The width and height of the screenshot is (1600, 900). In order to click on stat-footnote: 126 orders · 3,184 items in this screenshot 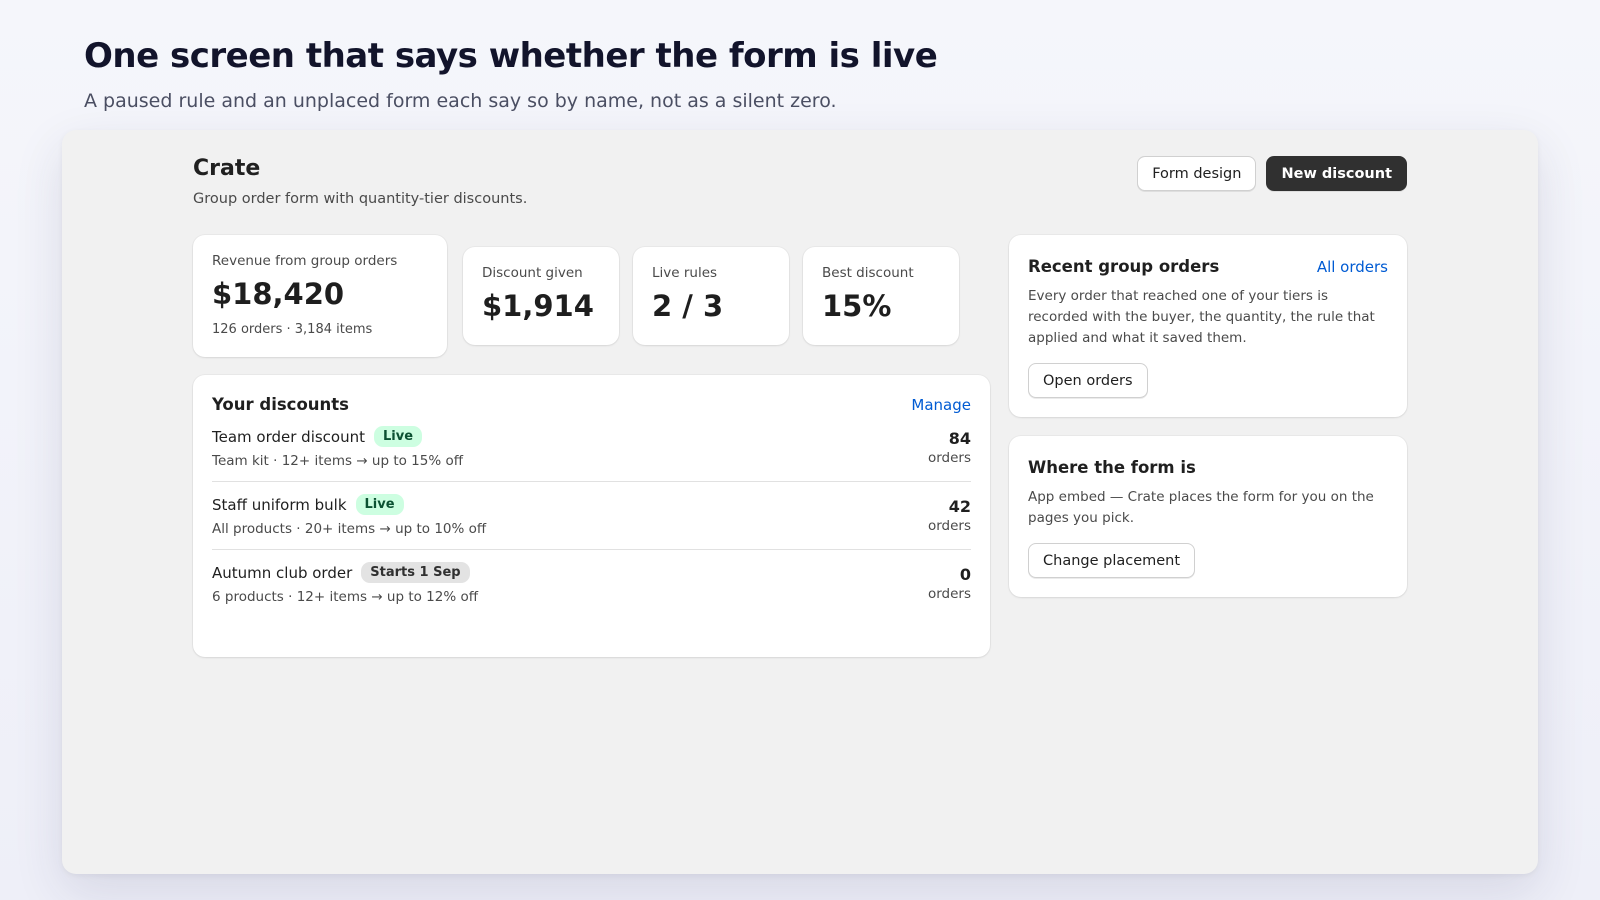, I will do `click(292, 329)`.